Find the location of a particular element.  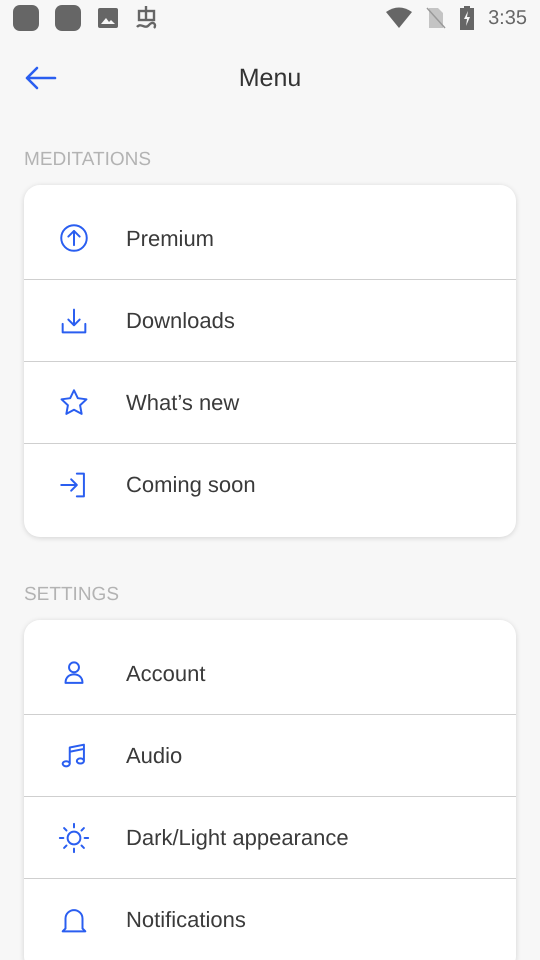

wifi-icon is located at coordinates (399, 18).